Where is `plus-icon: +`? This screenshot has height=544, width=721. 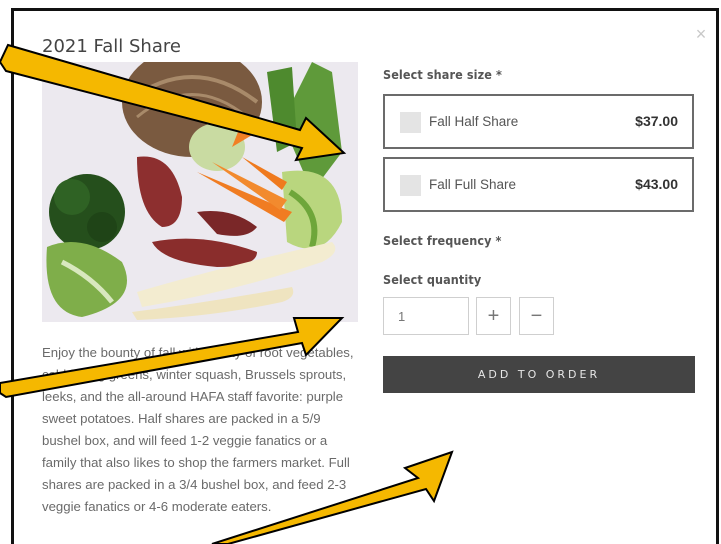 plus-icon: + is located at coordinates (493, 316).